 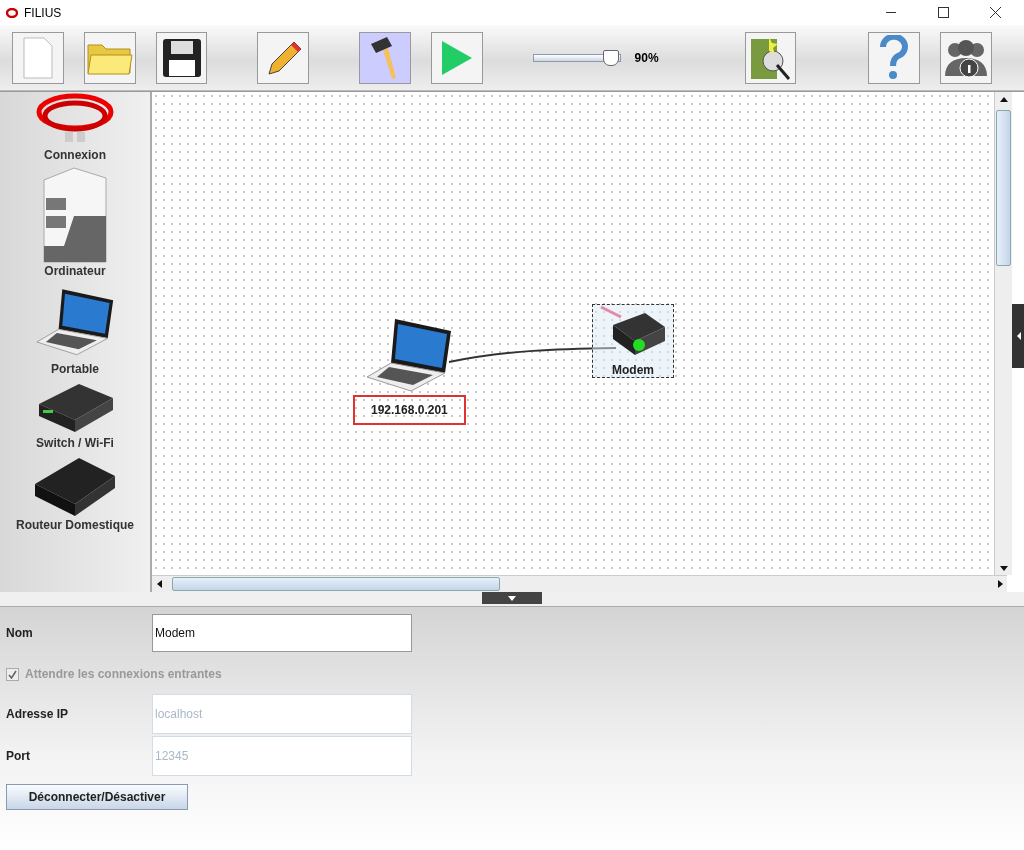 I want to click on close-icon, so click(x=995, y=12).